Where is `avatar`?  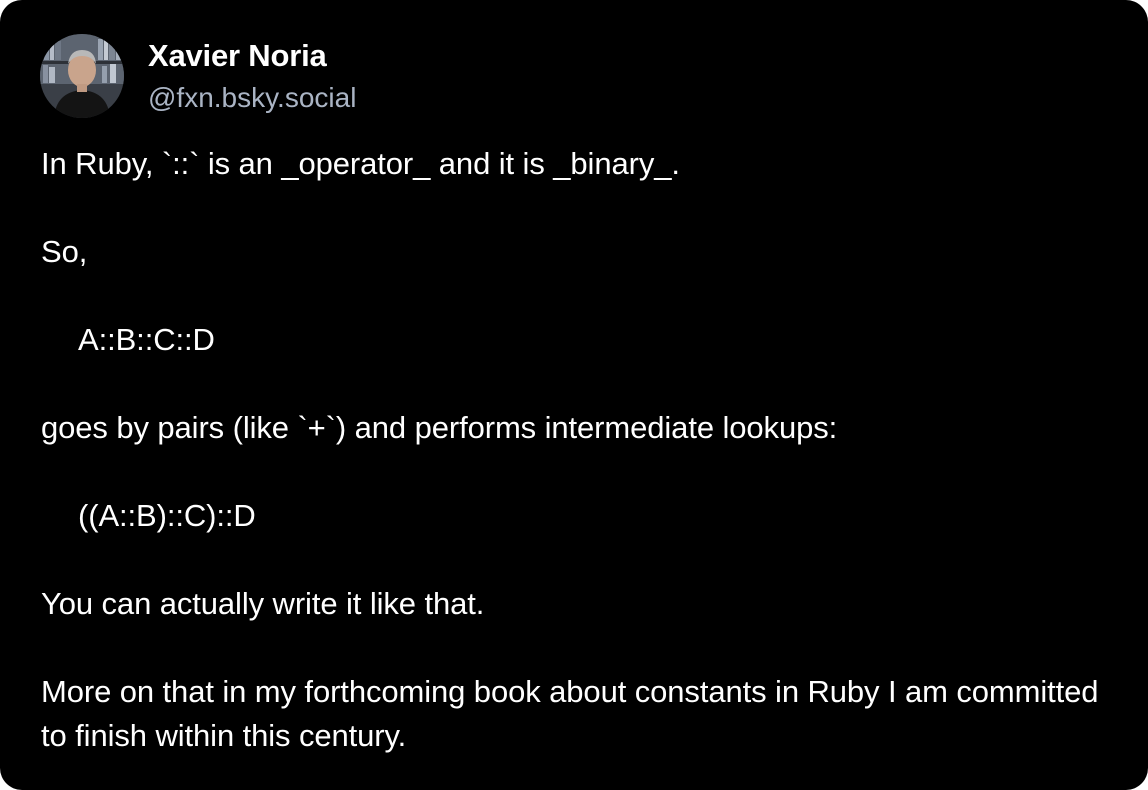
avatar is located at coordinates (82, 76).